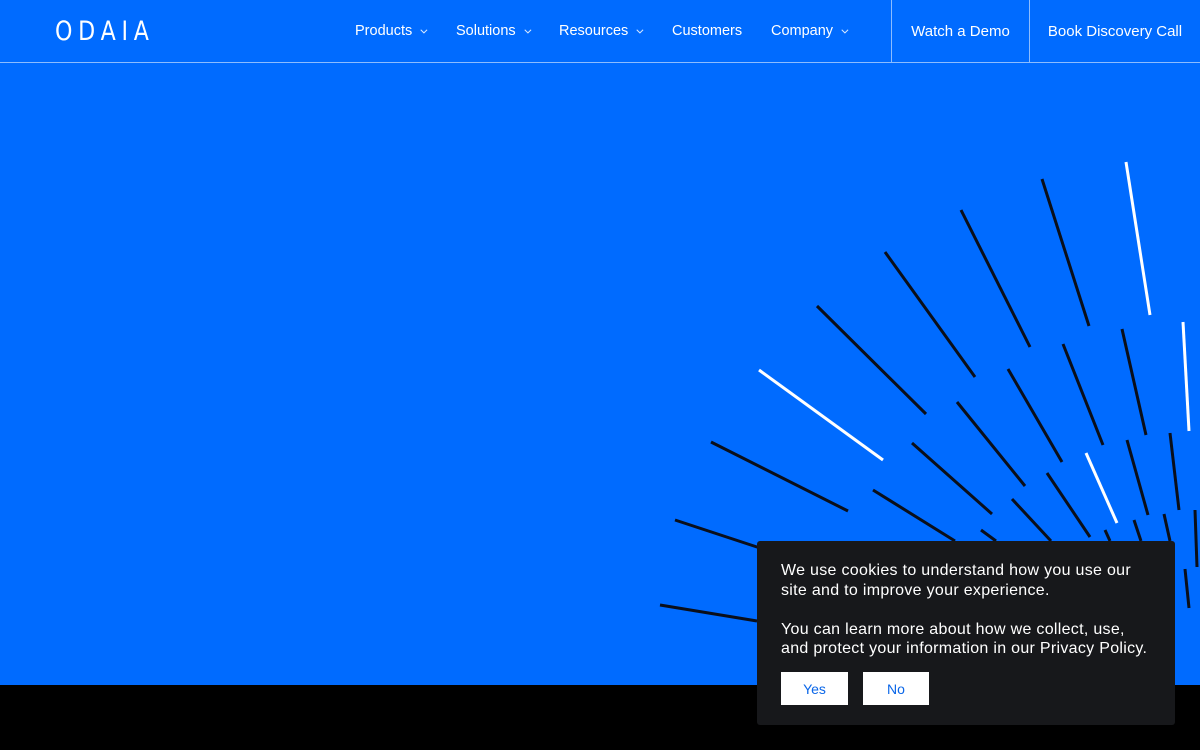 The width and height of the screenshot is (1200, 750). What do you see at coordinates (802, 31) in the screenshot?
I see `nav-company-label: Company` at bounding box center [802, 31].